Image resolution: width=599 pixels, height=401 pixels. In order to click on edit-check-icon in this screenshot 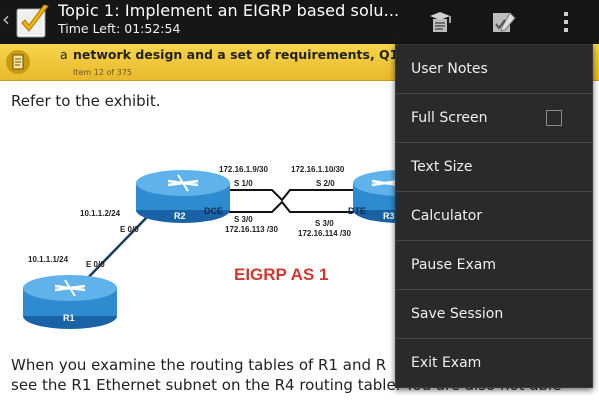, I will do `click(504, 22)`.